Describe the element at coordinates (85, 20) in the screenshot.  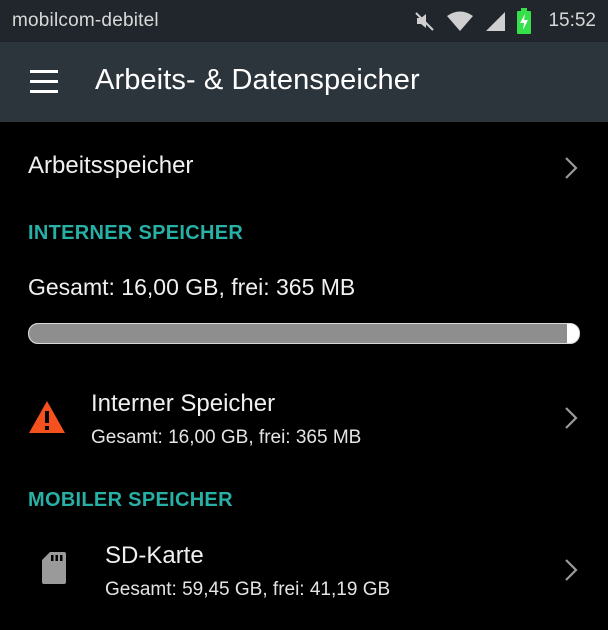
I see `carrier-name: mobilcom-debitel` at that location.